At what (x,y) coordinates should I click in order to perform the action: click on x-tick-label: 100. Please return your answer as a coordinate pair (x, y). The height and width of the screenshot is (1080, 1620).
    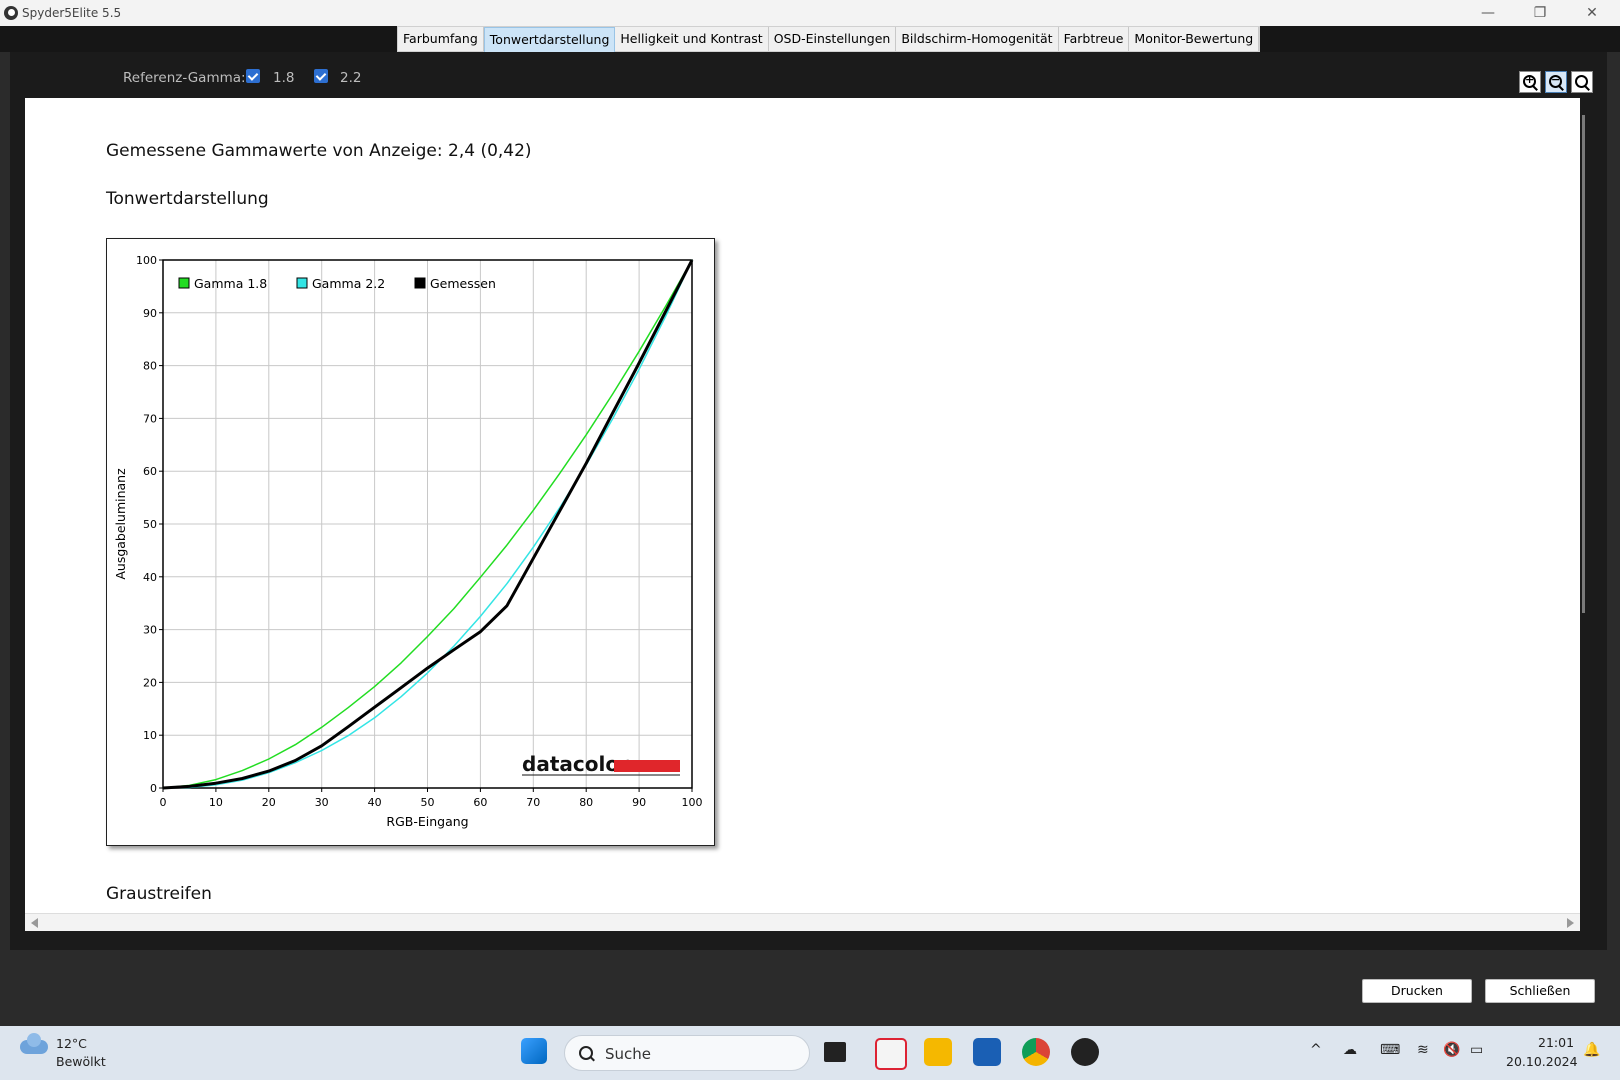
    Looking at the image, I should click on (692, 802).